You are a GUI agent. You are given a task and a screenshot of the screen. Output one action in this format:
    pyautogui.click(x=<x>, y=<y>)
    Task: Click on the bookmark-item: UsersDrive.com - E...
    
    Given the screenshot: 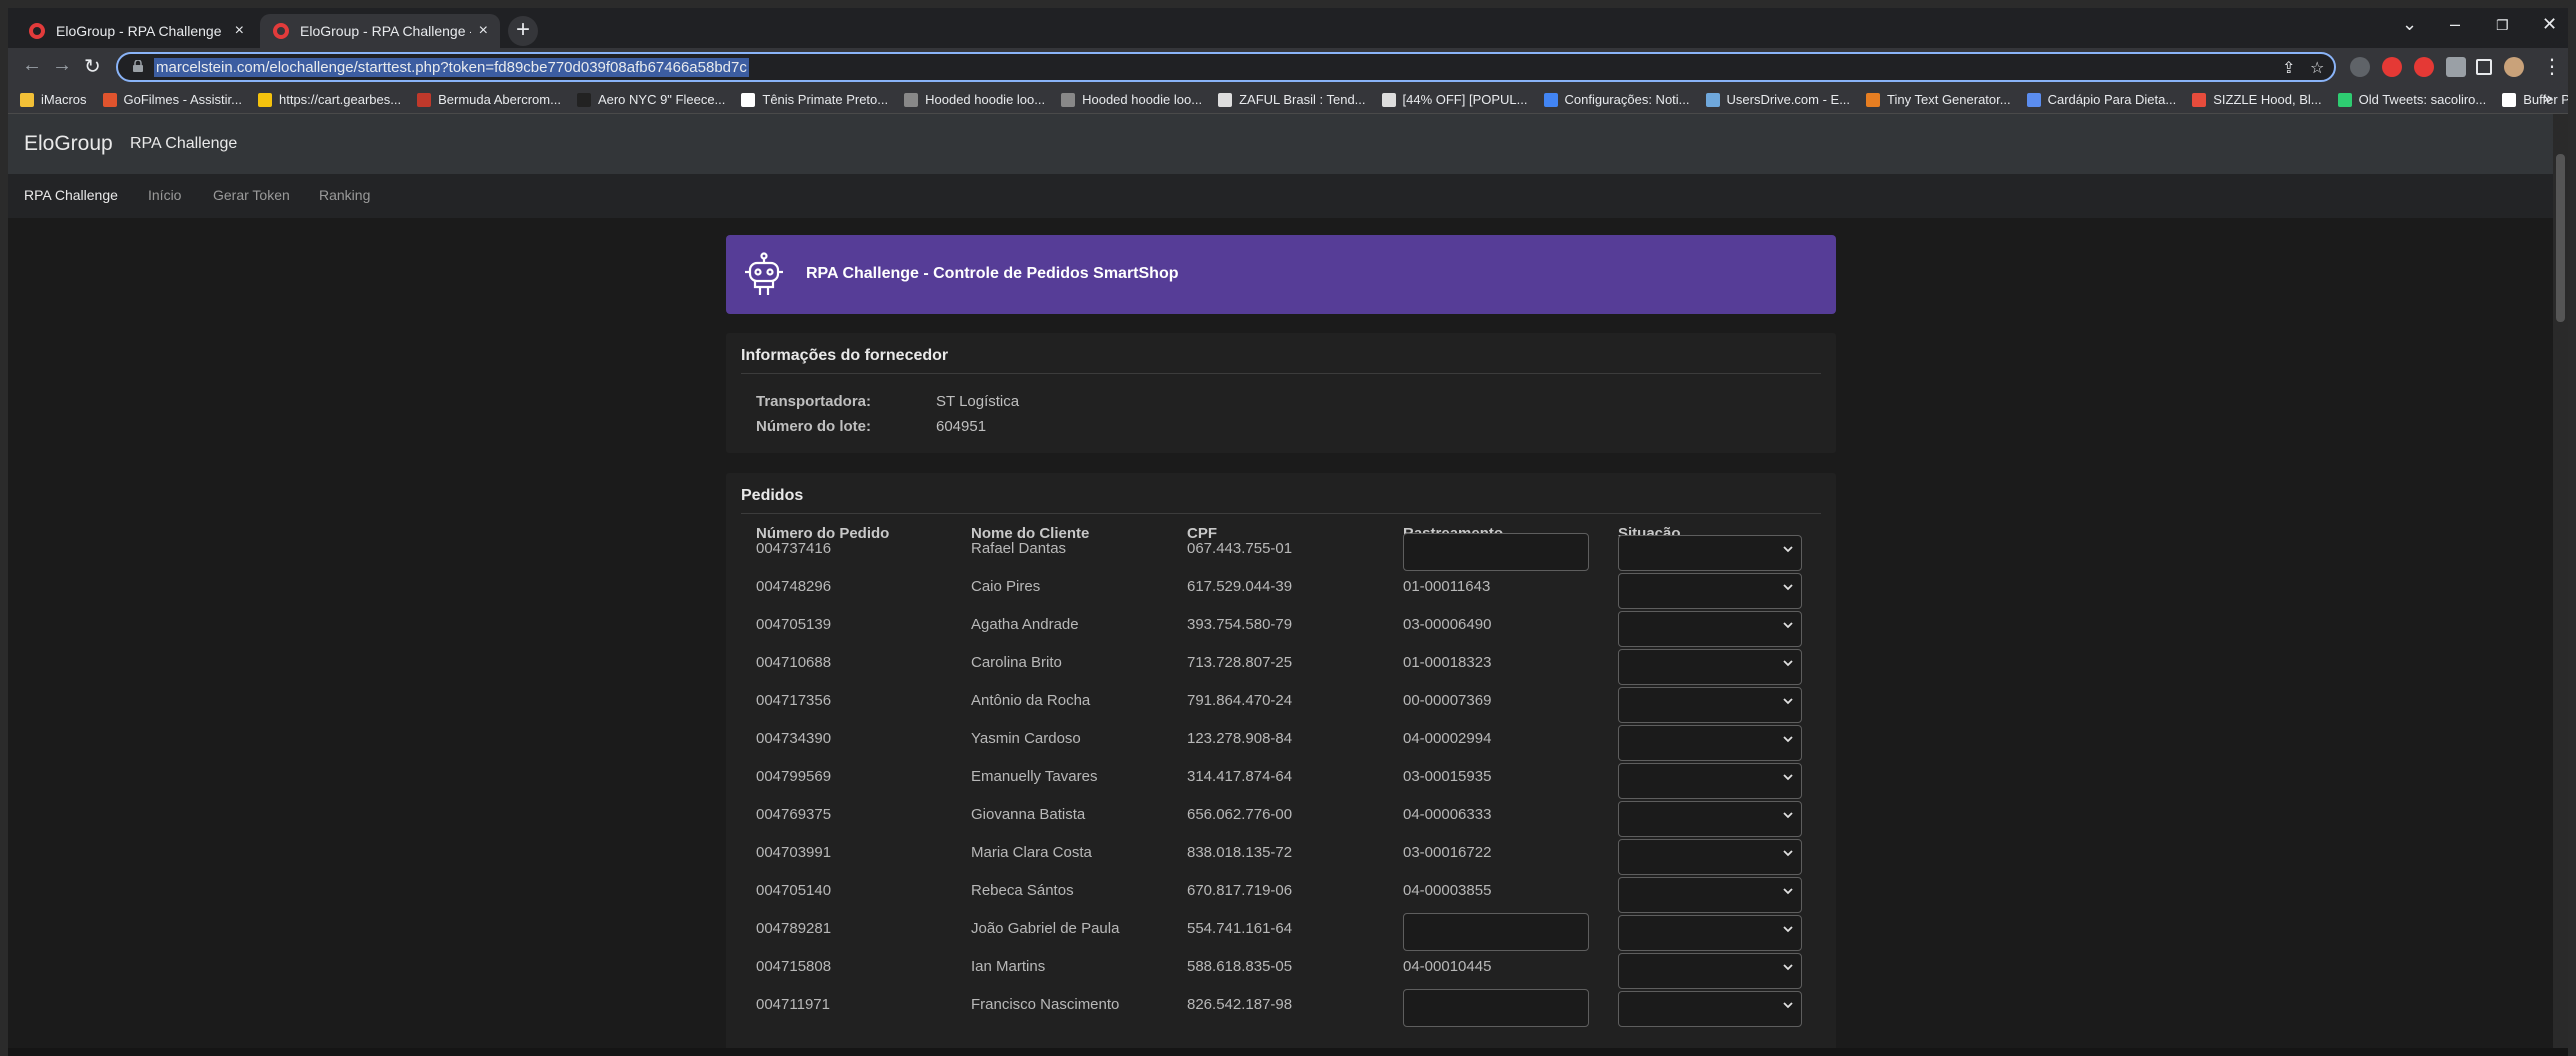 What is the action you would take?
    pyautogui.click(x=1778, y=99)
    